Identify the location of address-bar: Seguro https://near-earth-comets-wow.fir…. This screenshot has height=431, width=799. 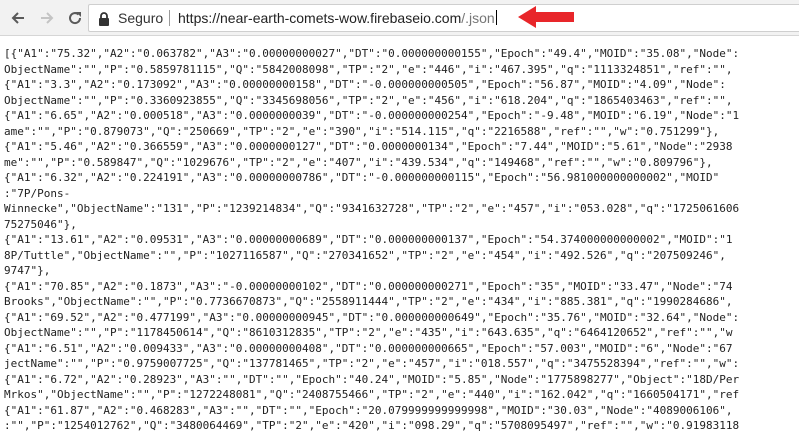
(443, 18).